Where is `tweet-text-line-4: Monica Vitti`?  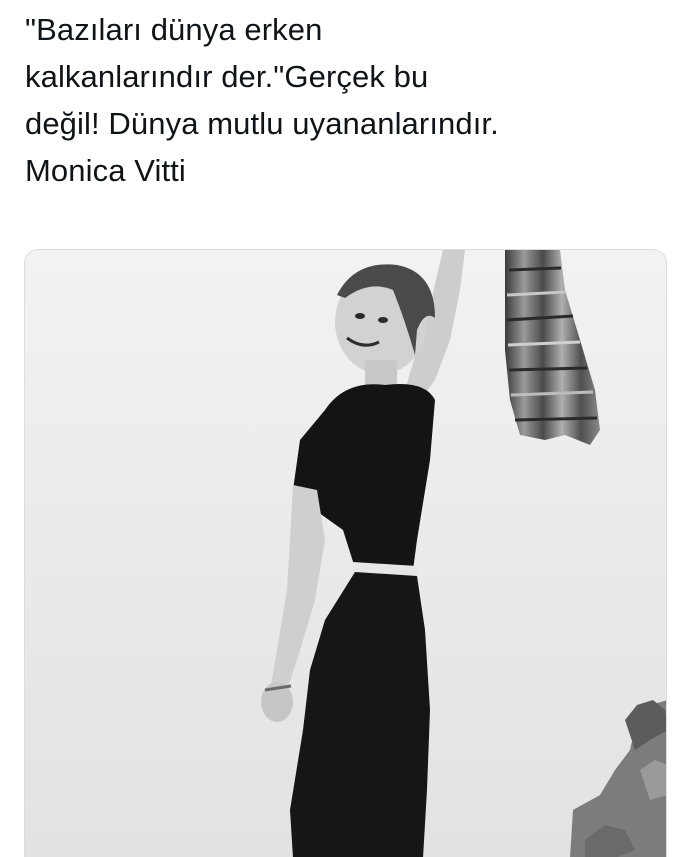 tweet-text-line-4: Monica Vitti is located at coordinates (105, 170).